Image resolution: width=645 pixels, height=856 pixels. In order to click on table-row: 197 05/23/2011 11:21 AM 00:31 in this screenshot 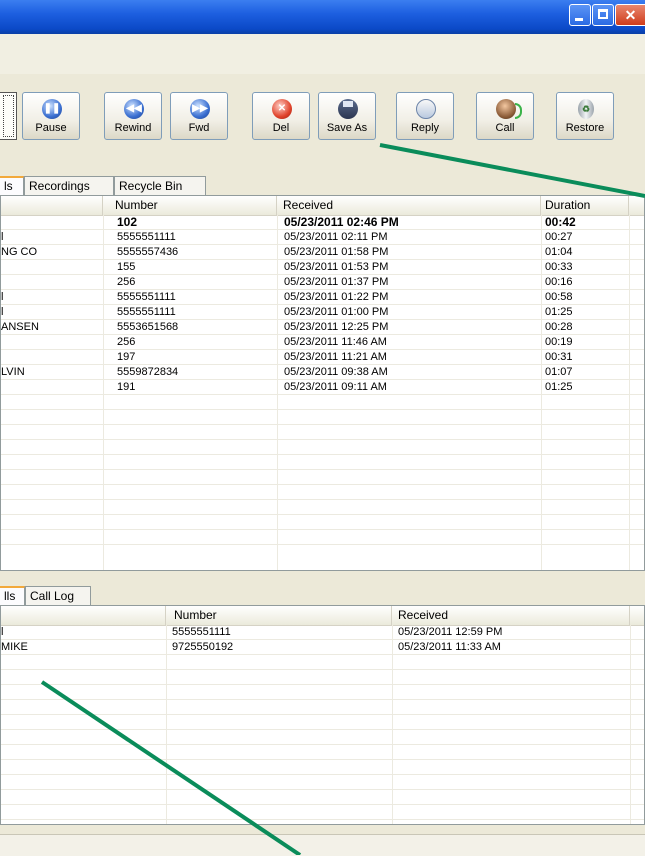, I will do `click(322, 357)`.